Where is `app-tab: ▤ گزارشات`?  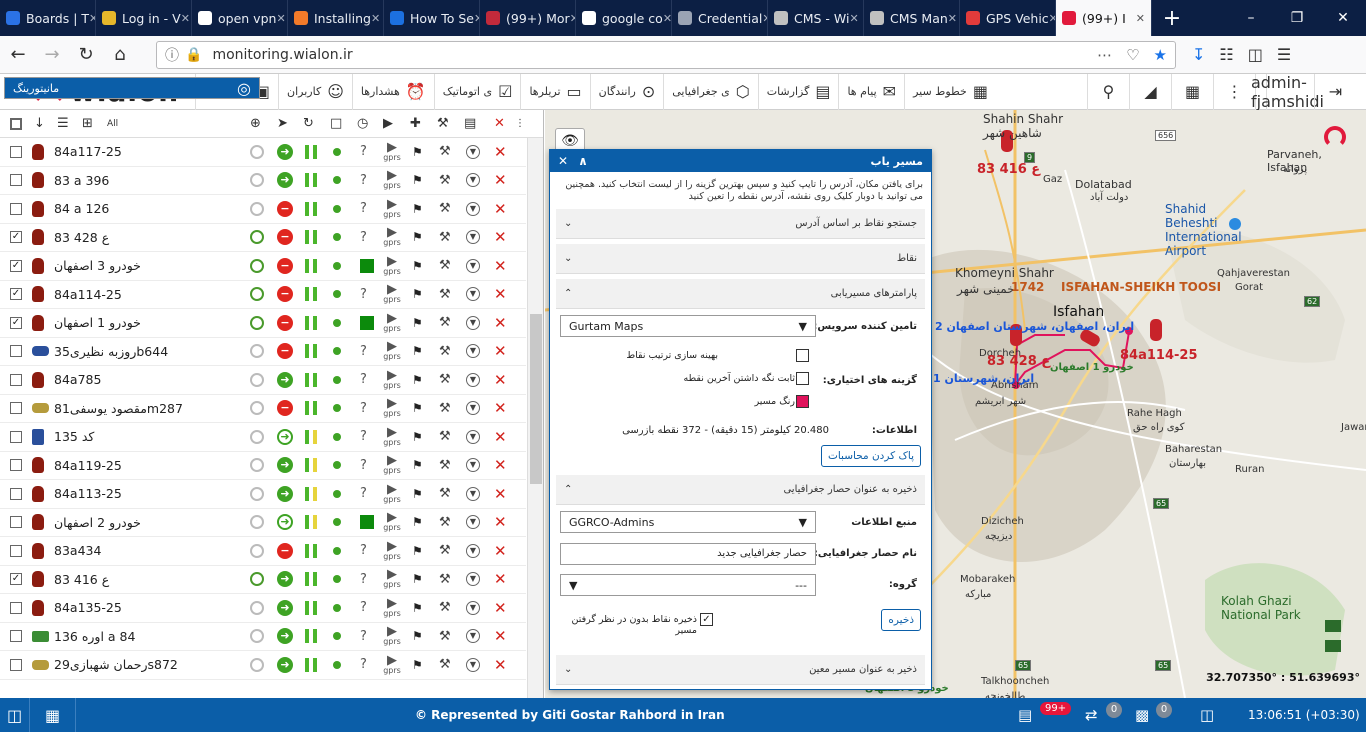 app-tab: ▤ گزارشات is located at coordinates (798, 91).